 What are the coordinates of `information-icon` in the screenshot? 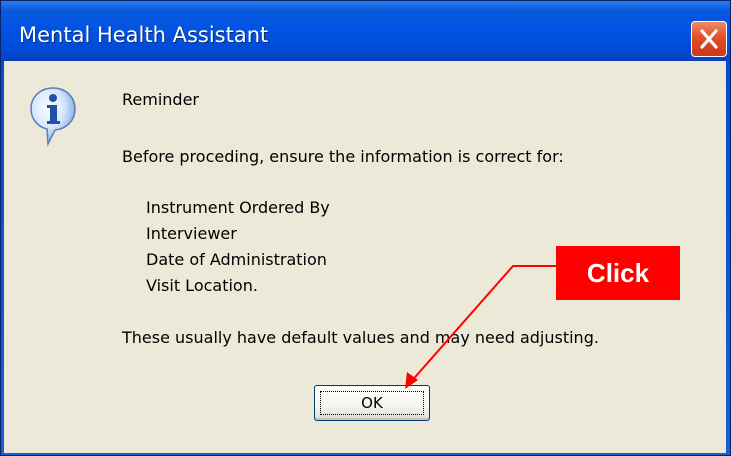 It's located at (53, 117).